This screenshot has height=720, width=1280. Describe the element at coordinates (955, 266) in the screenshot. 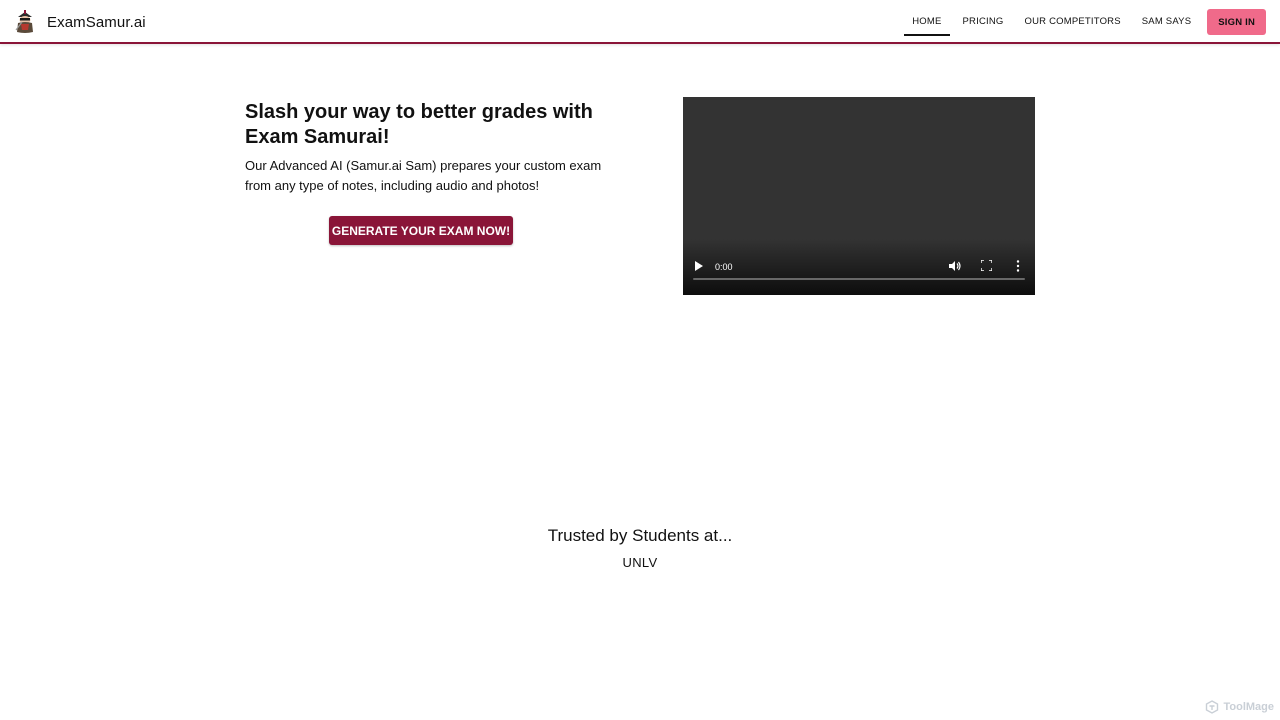

I see `volume-icon` at that location.